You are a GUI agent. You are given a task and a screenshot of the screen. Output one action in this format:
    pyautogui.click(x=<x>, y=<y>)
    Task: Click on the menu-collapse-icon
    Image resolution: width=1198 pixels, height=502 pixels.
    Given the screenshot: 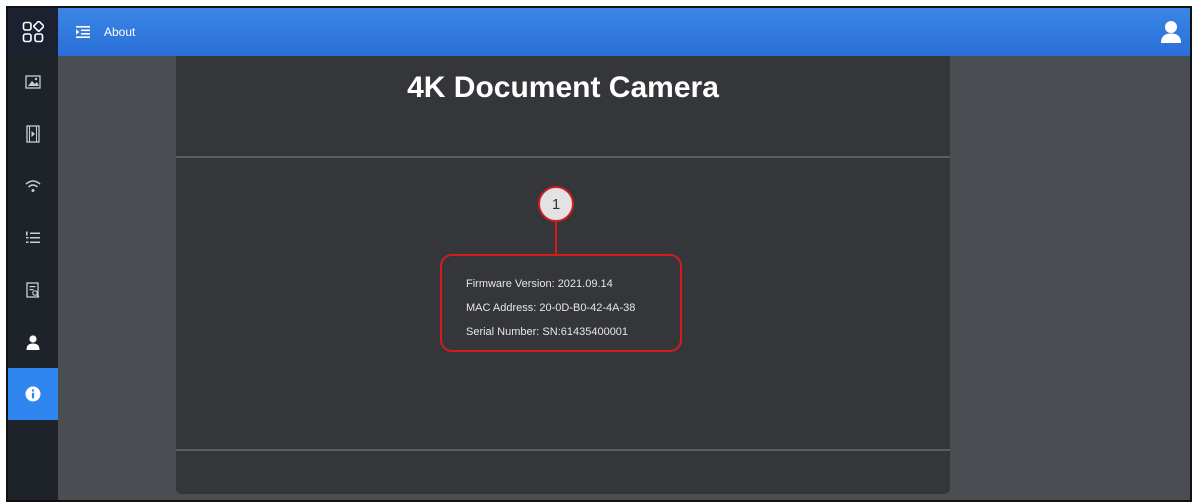 What is the action you would take?
    pyautogui.click(x=83, y=32)
    